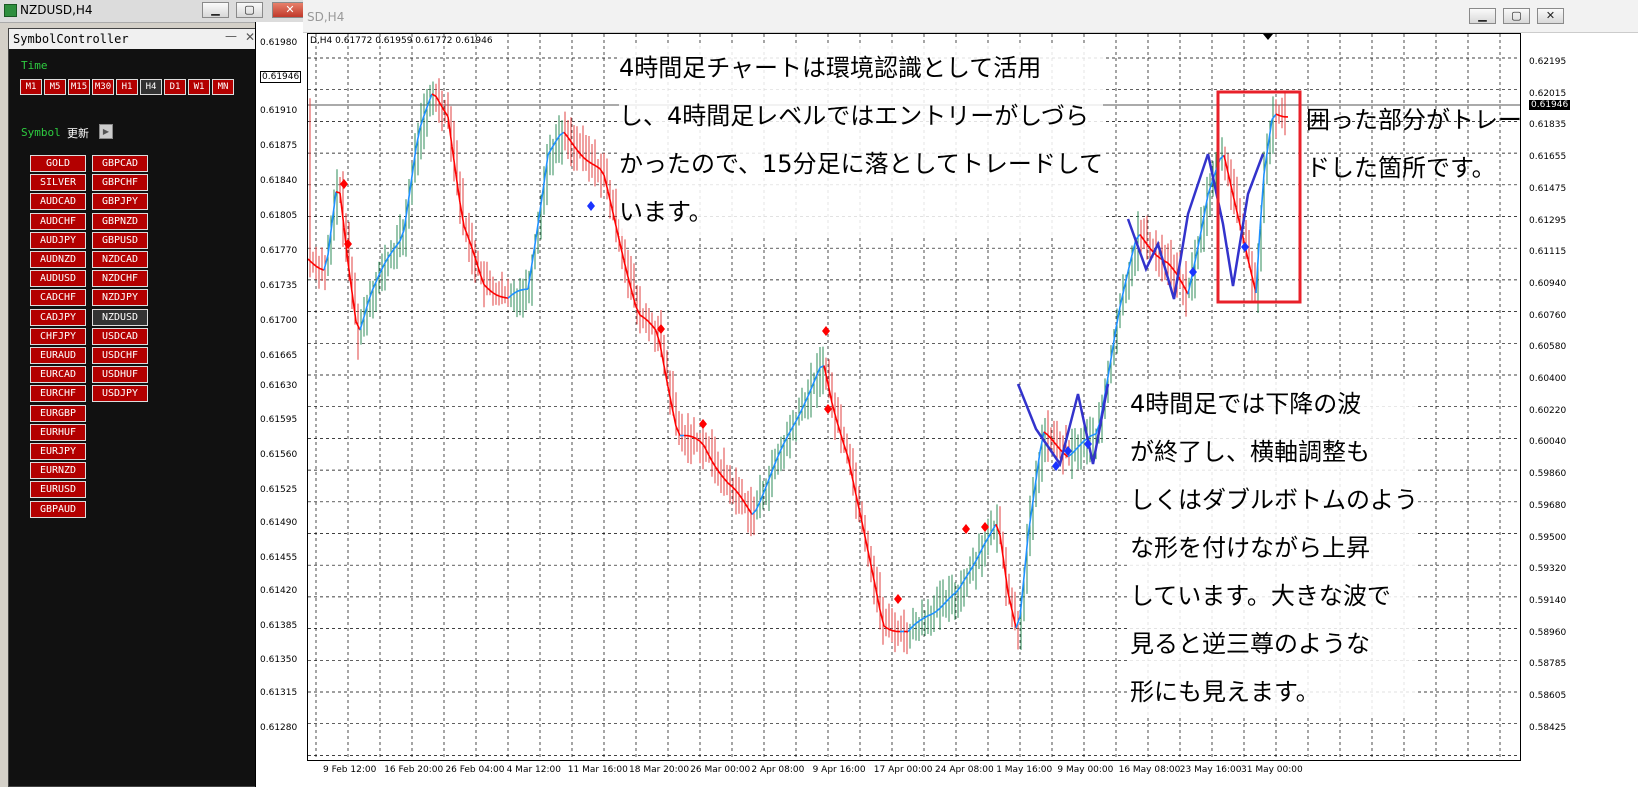 The width and height of the screenshot is (1638, 787). Describe the element at coordinates (120, 259) in the screenshot. I see `symbol-button-nzdcad: NZDCAD` at that location.